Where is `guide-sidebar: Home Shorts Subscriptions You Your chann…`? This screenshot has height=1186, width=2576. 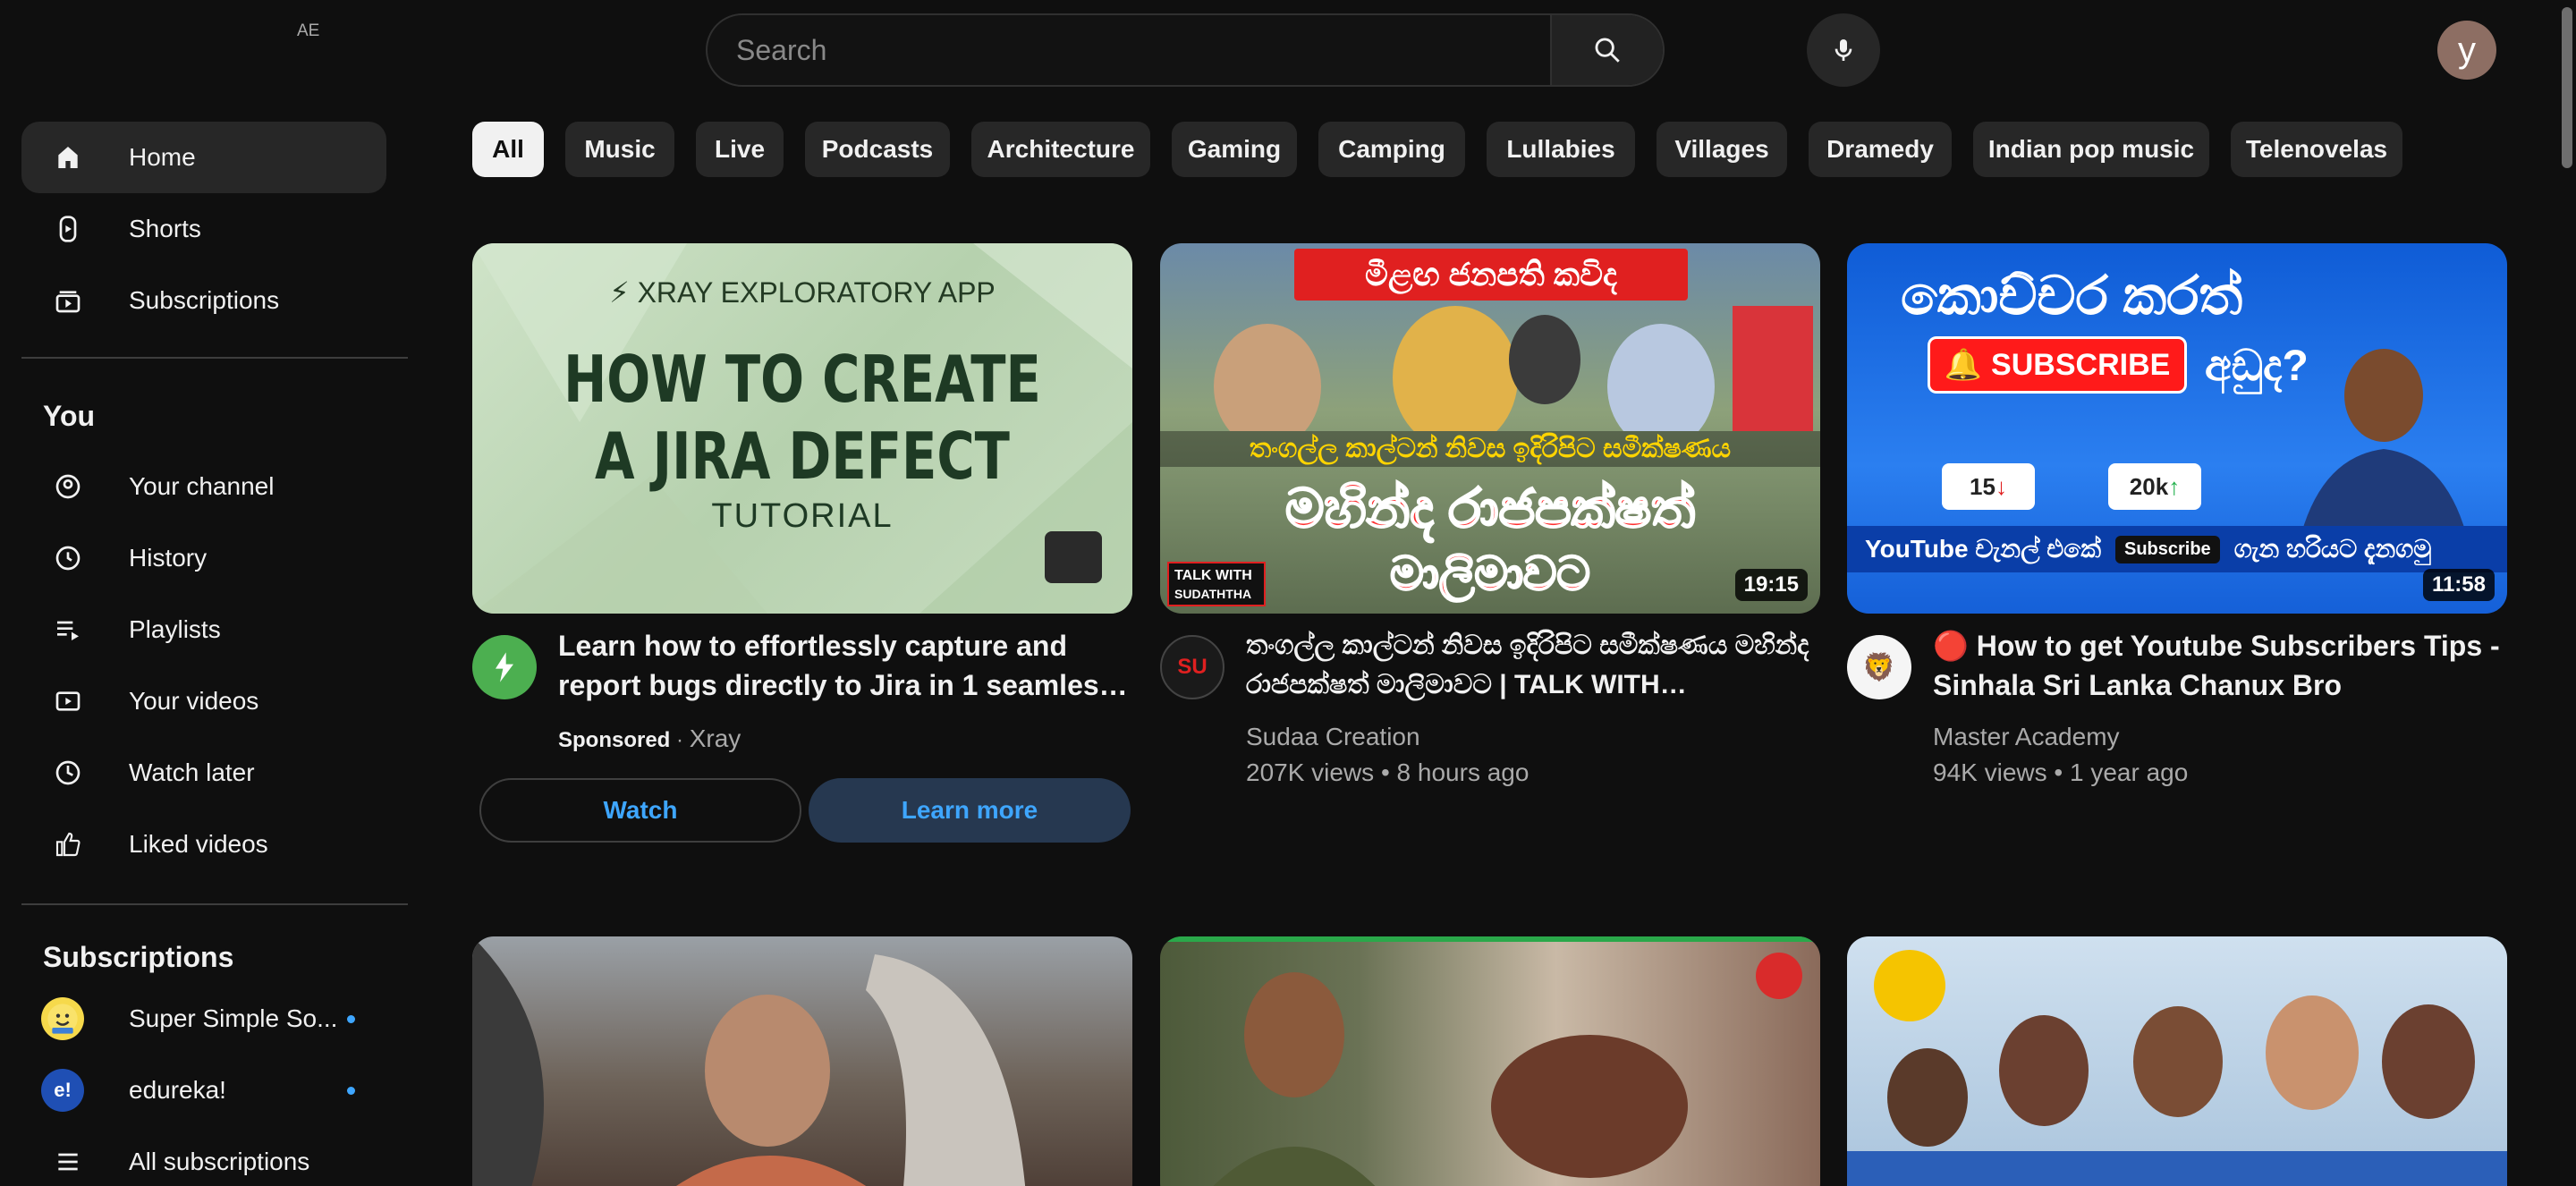
guide-sidebar: Home Shorts Subscriptions You Your chann… is located at coordinates (205, 643).